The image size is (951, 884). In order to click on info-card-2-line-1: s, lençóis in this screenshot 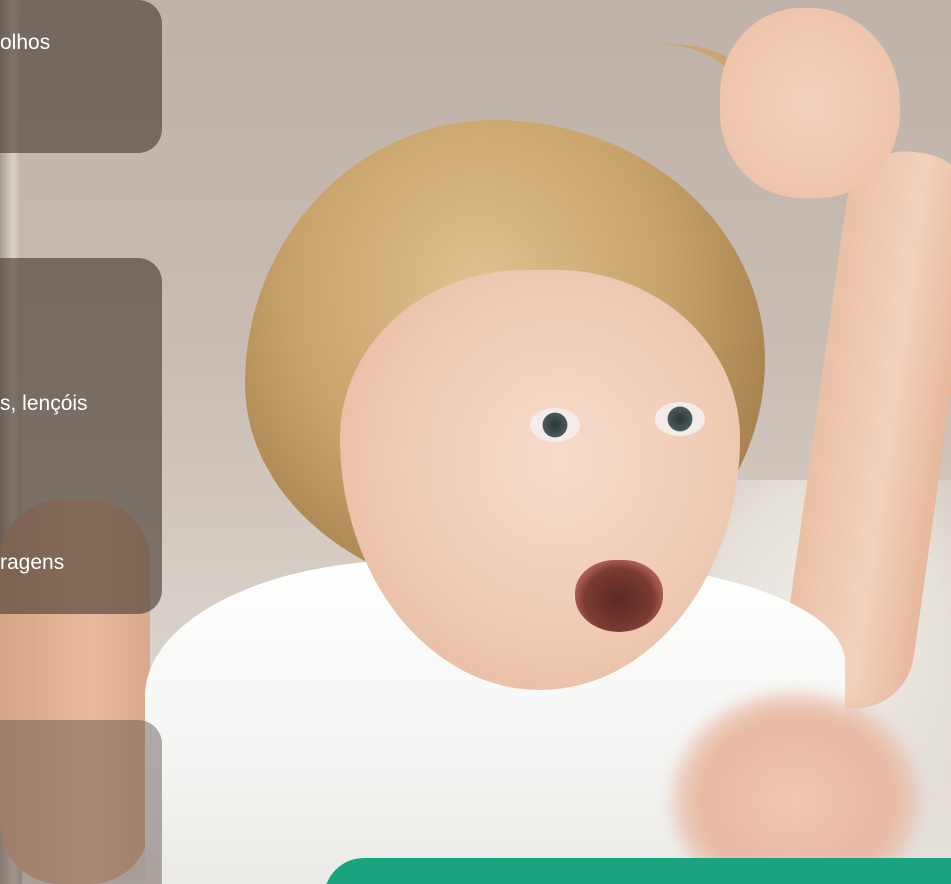, I will do `click(44, 403)`.